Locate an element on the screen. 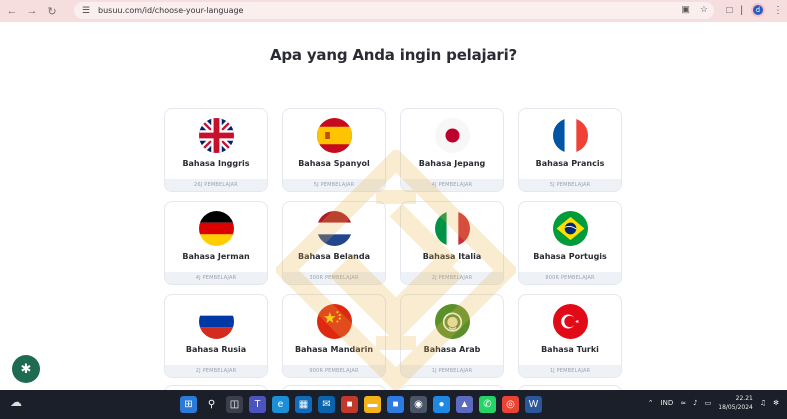 The height and width of the screenshot is (419, 787). battery-icon: ▭ is located at coordinates (708, 403).